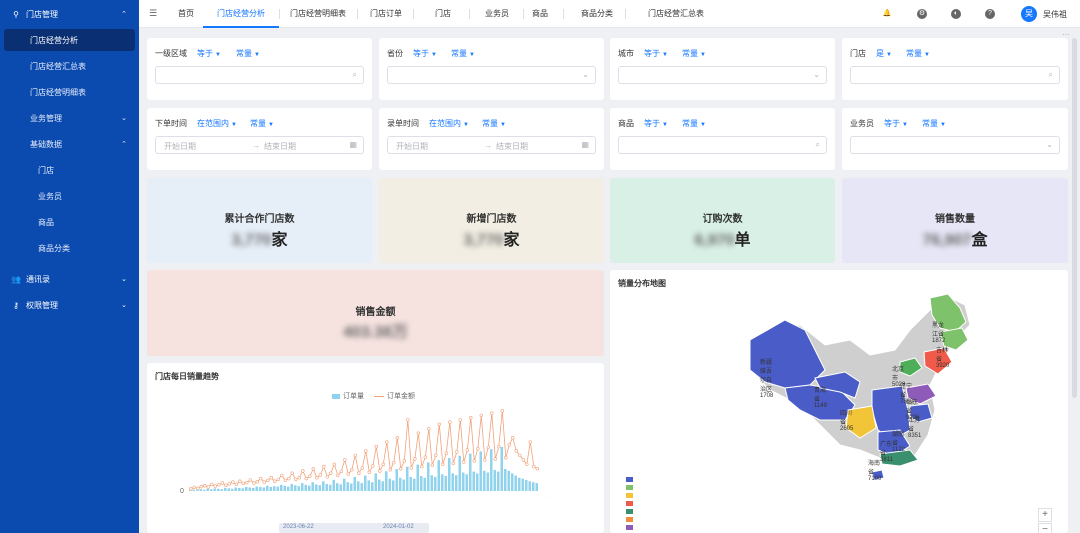 The height and width of the screenshot is (533, 1080). I want to click on tab-salesman: 业务员, so click(497, 14).